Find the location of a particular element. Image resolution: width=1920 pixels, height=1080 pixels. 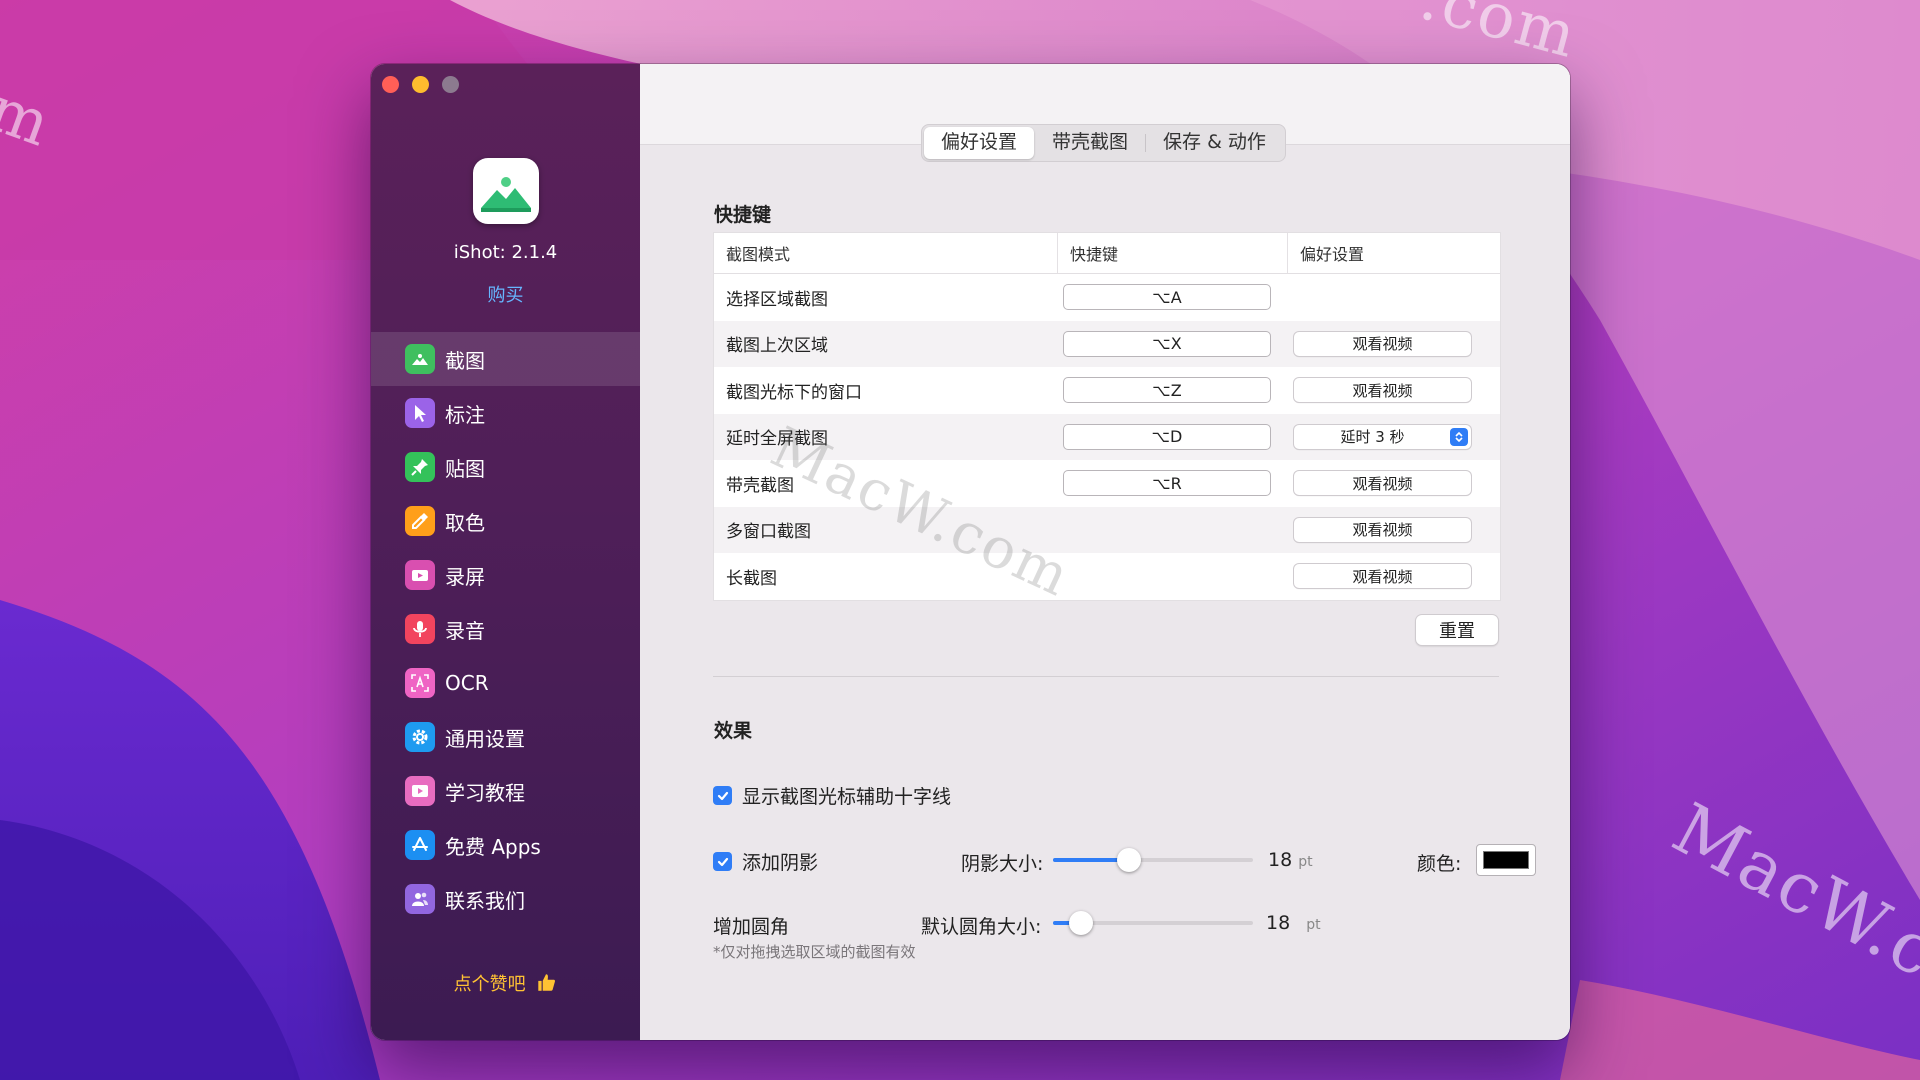

sidebar-item-audio-record: 录音 is located at coordinates (505, 629).